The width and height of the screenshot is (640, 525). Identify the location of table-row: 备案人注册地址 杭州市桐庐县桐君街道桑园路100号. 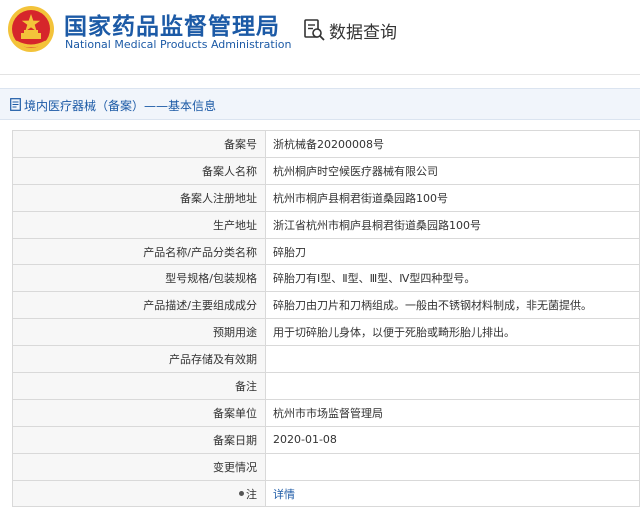
(326, 197).